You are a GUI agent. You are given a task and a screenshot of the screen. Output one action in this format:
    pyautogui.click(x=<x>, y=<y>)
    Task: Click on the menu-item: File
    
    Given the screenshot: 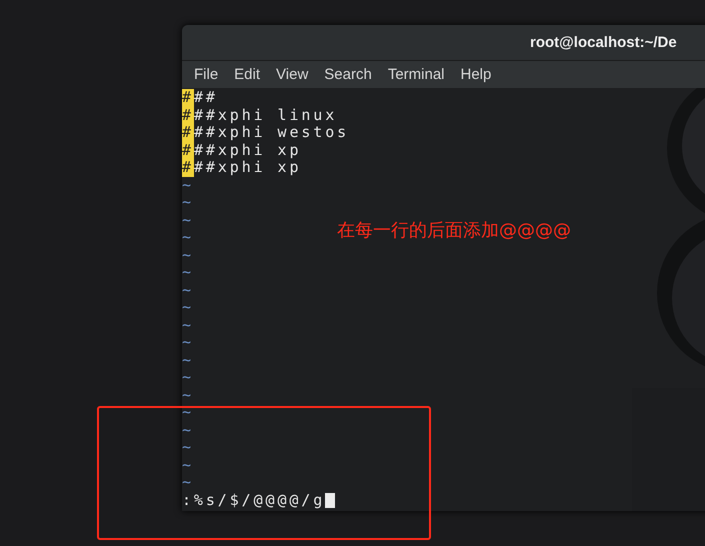 What is the action you would take?
    pyautogui.click(x=206, y=74)
    